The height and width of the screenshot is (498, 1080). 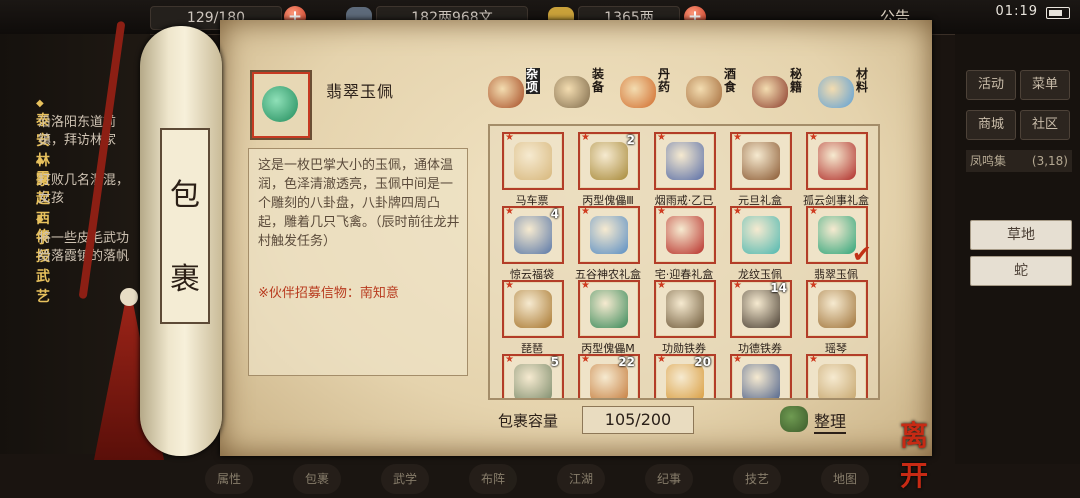 I want to click on category-label: 材料, so click(x=862, y=80).